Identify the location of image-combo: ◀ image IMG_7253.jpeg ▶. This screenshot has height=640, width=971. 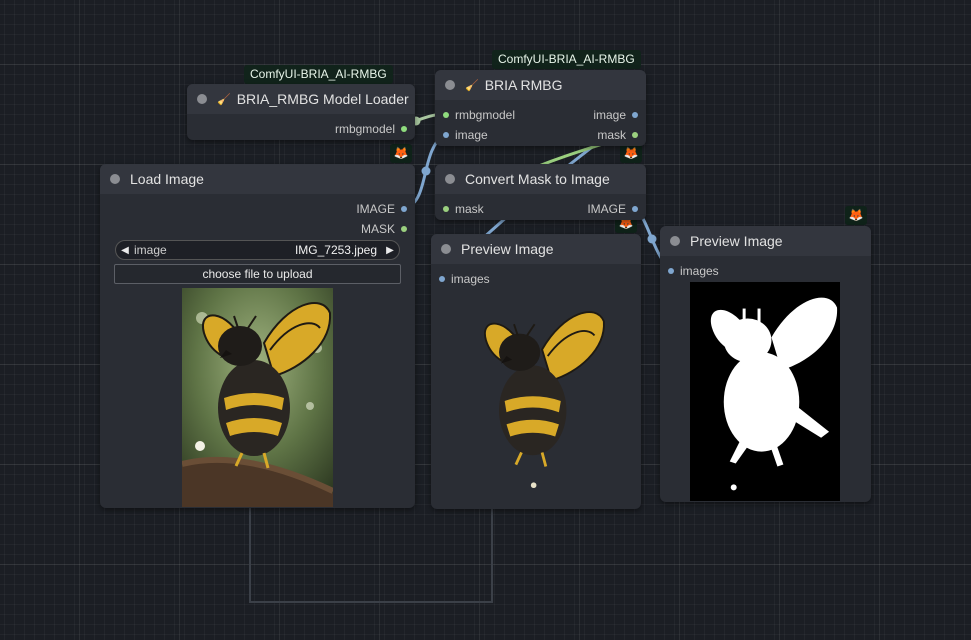
(257, 250).